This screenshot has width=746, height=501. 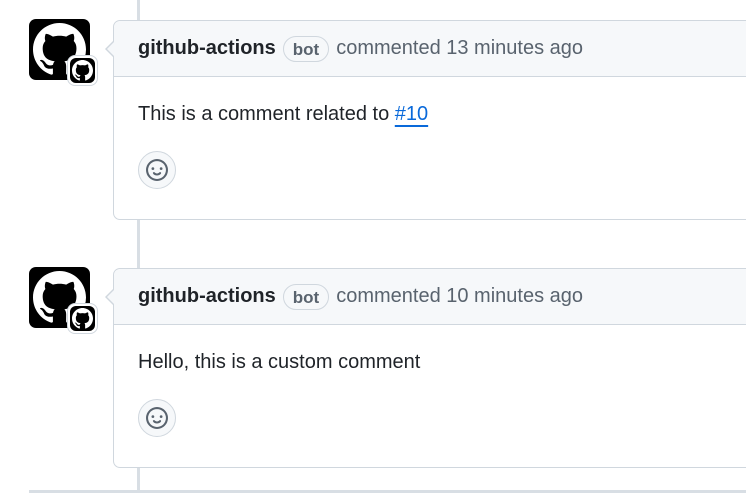 I want to click on comment-timestamp: commented 10 minutes ago, so click(x=459, y=296).